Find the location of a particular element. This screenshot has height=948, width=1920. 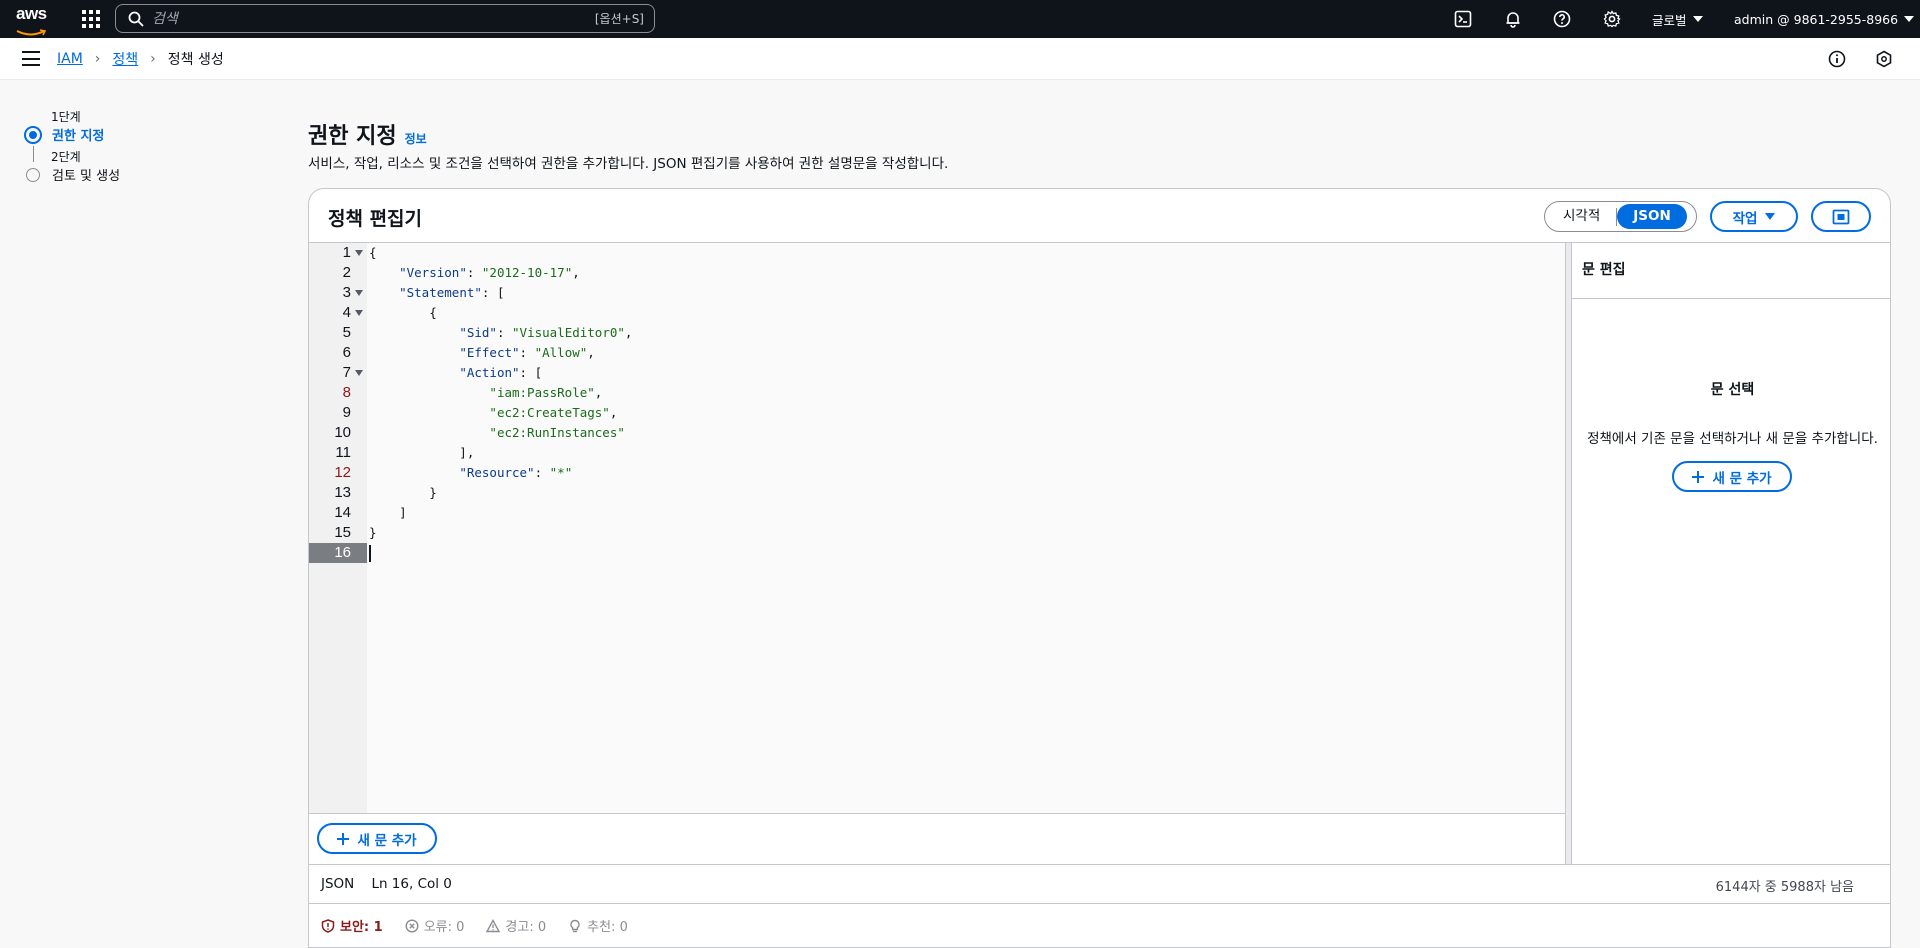

code-text: "Resource": "*" is located at coordinates (516, 472).